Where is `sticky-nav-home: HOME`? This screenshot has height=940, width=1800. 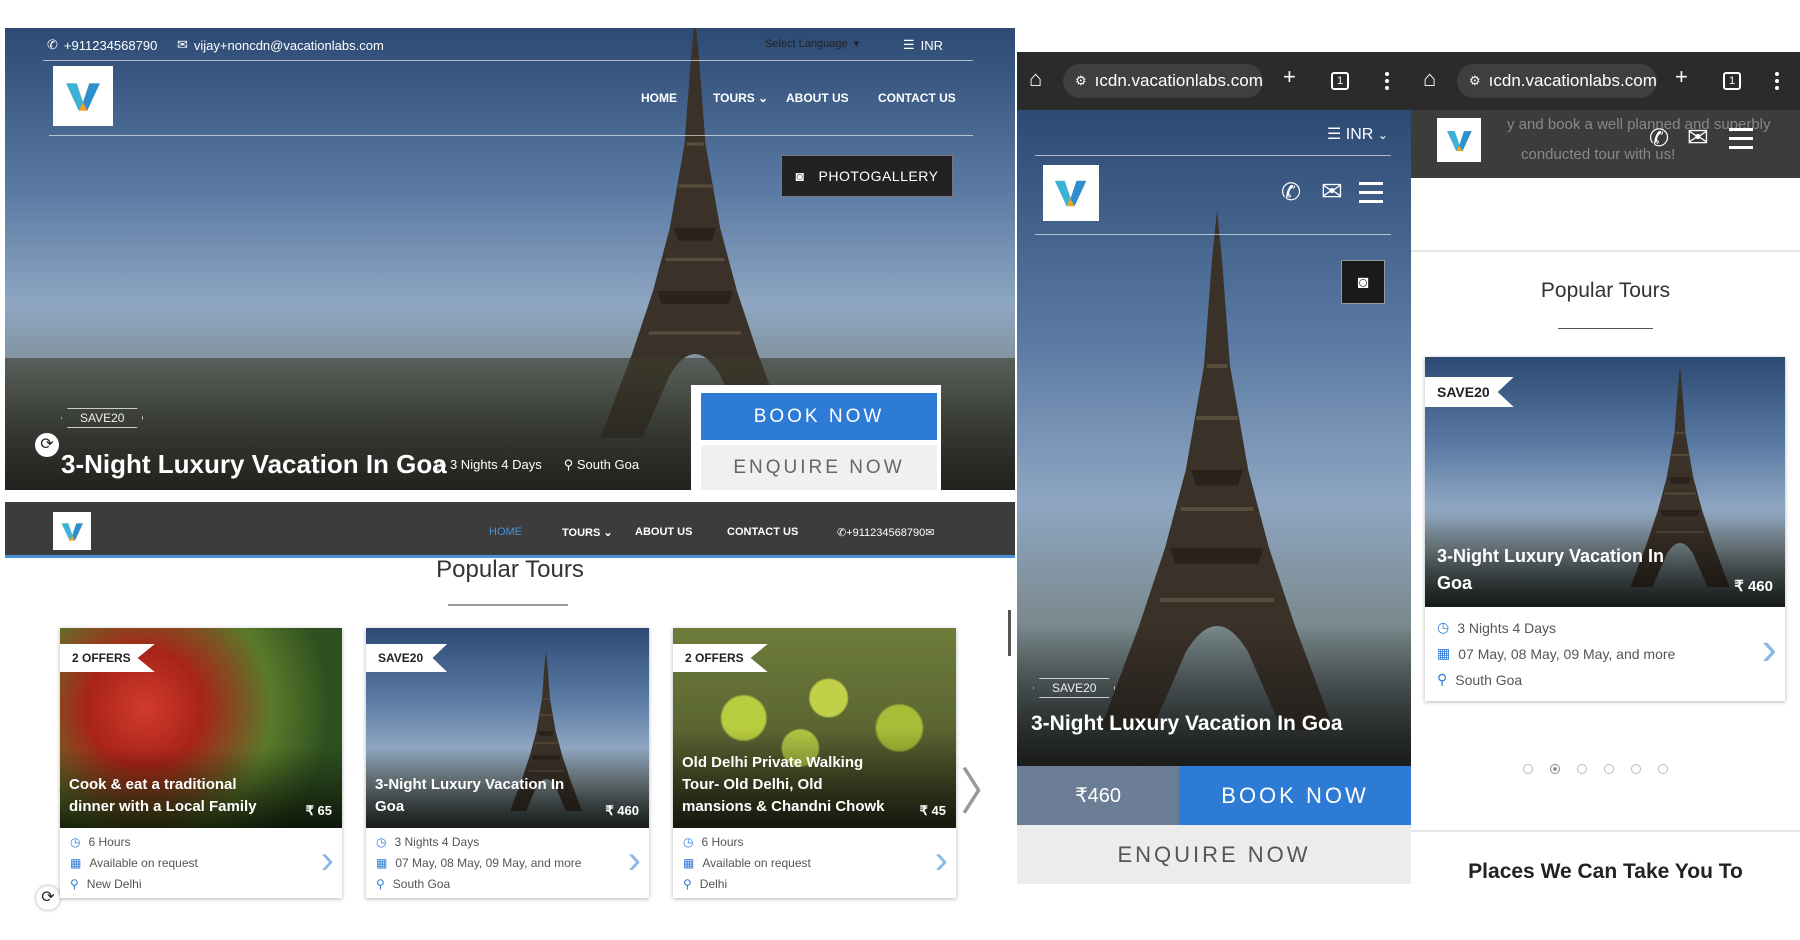
sticky-nav-home: HOME is located at coordinates (505, 532).